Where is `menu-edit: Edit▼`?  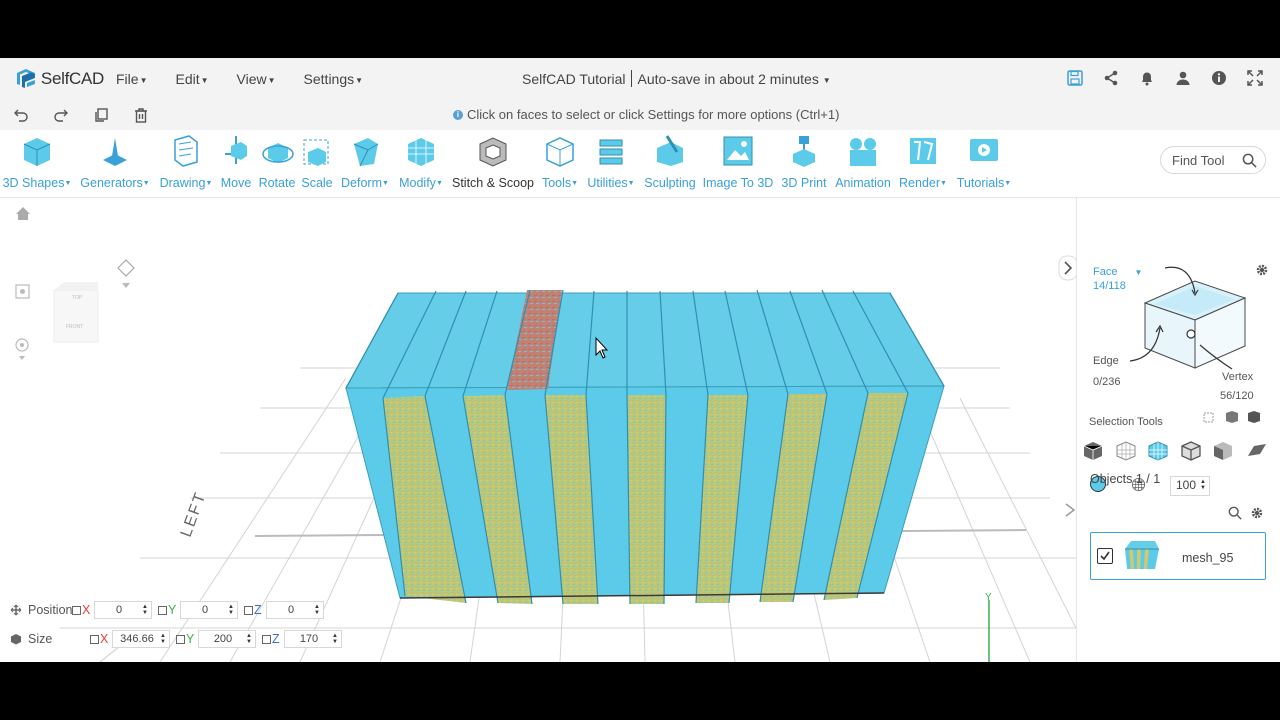
menu-edit: Edit▼ is located at coordinates (191, 79).